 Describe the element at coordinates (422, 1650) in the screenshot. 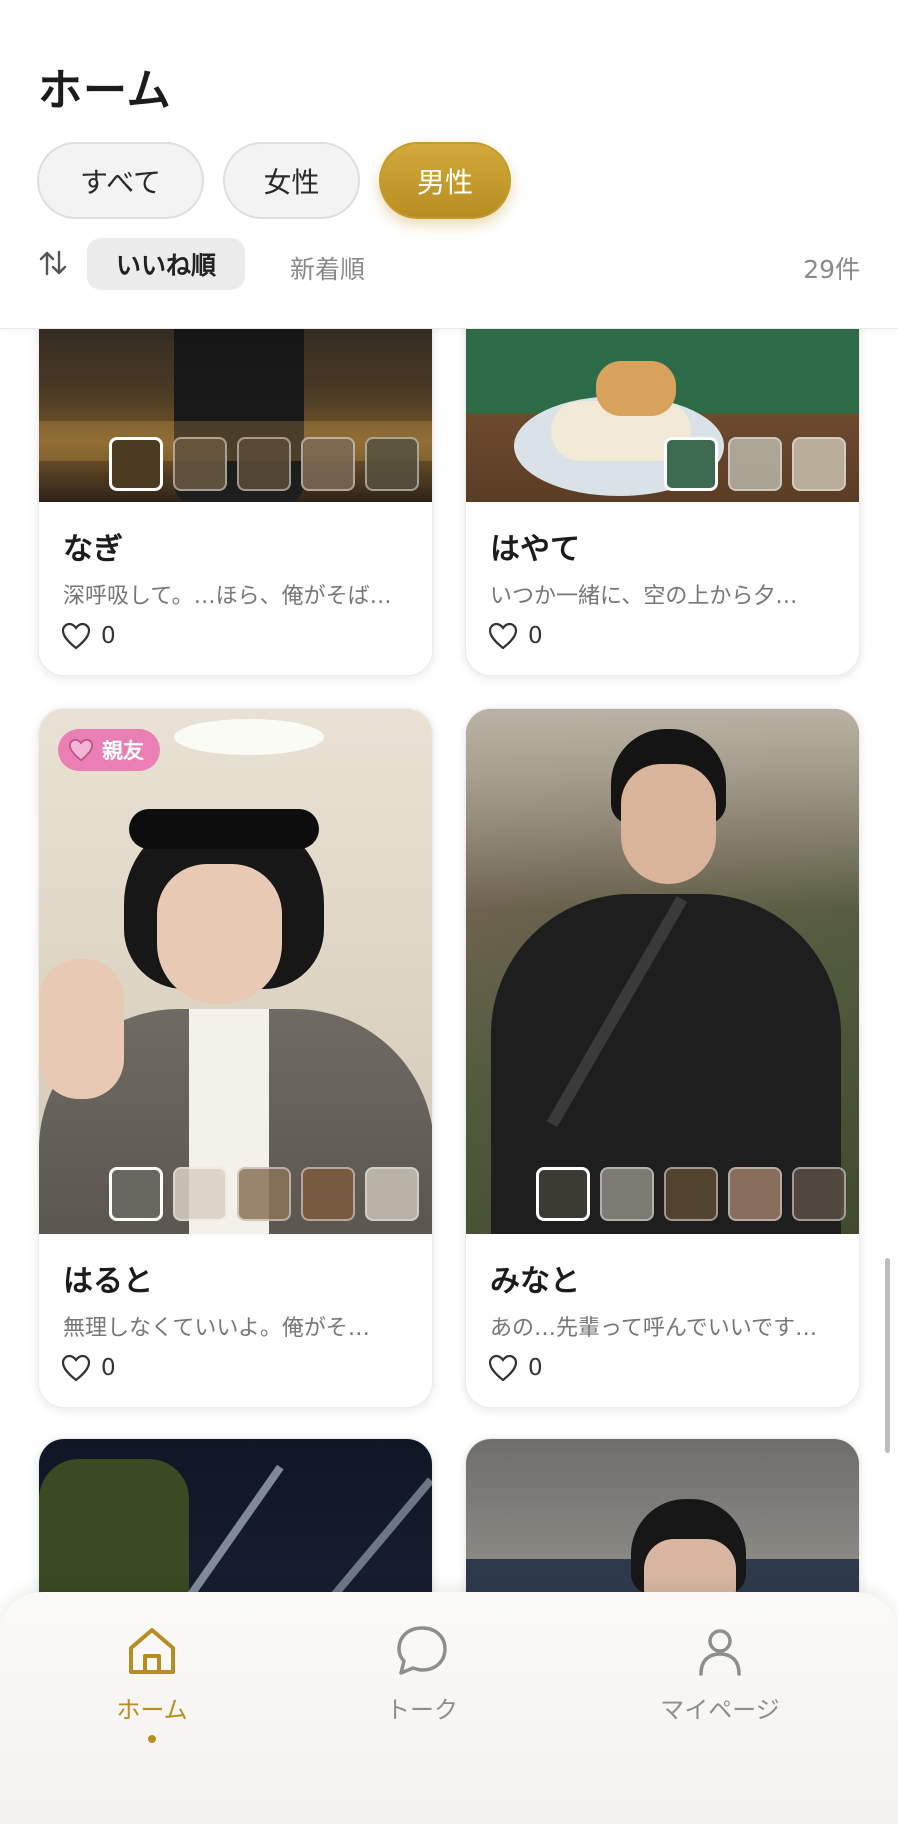

I see `chat-bubble-icon` at that location.